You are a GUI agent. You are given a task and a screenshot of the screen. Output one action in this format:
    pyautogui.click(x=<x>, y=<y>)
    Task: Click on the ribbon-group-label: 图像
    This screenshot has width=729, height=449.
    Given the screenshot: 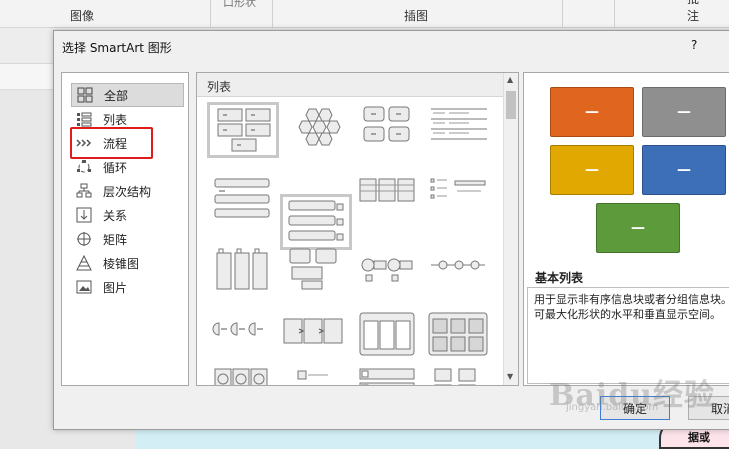 What is the action you would take?
    pyautogui.click(x=82, y=16)
    